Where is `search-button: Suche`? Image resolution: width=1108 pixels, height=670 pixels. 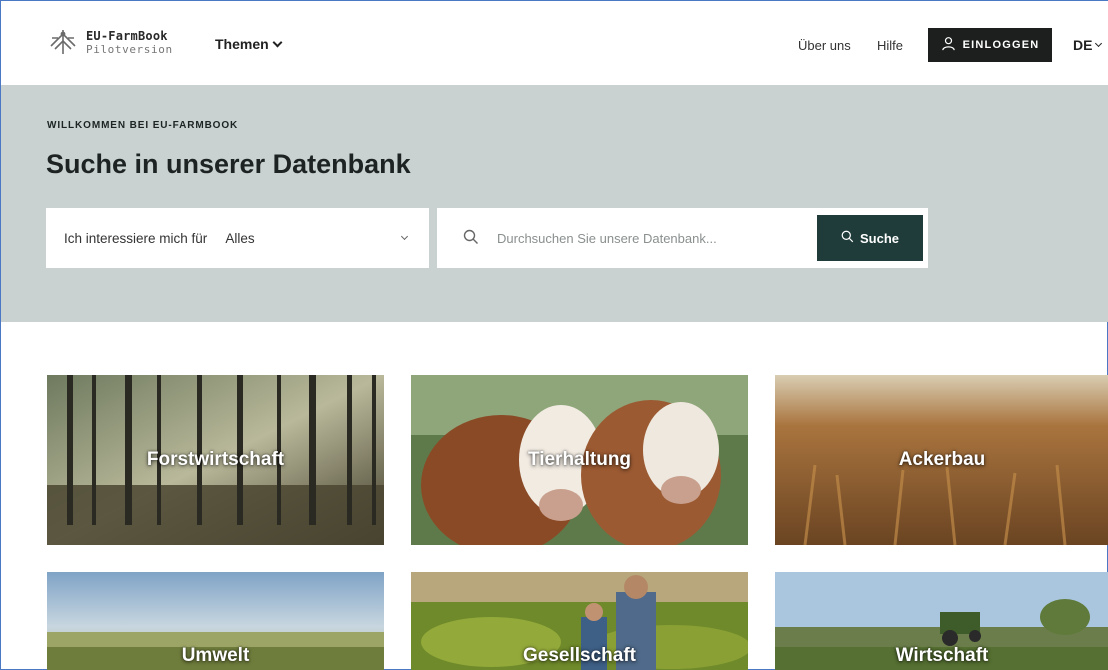
search-button: Suche is located at coordinates (870, 238).